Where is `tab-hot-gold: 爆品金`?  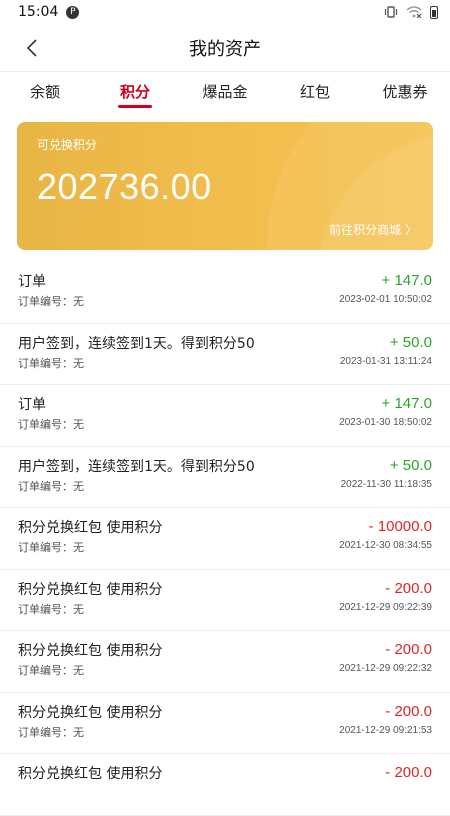
tab-hot-gold: 爆品金 is located at coordinates (225, 92).